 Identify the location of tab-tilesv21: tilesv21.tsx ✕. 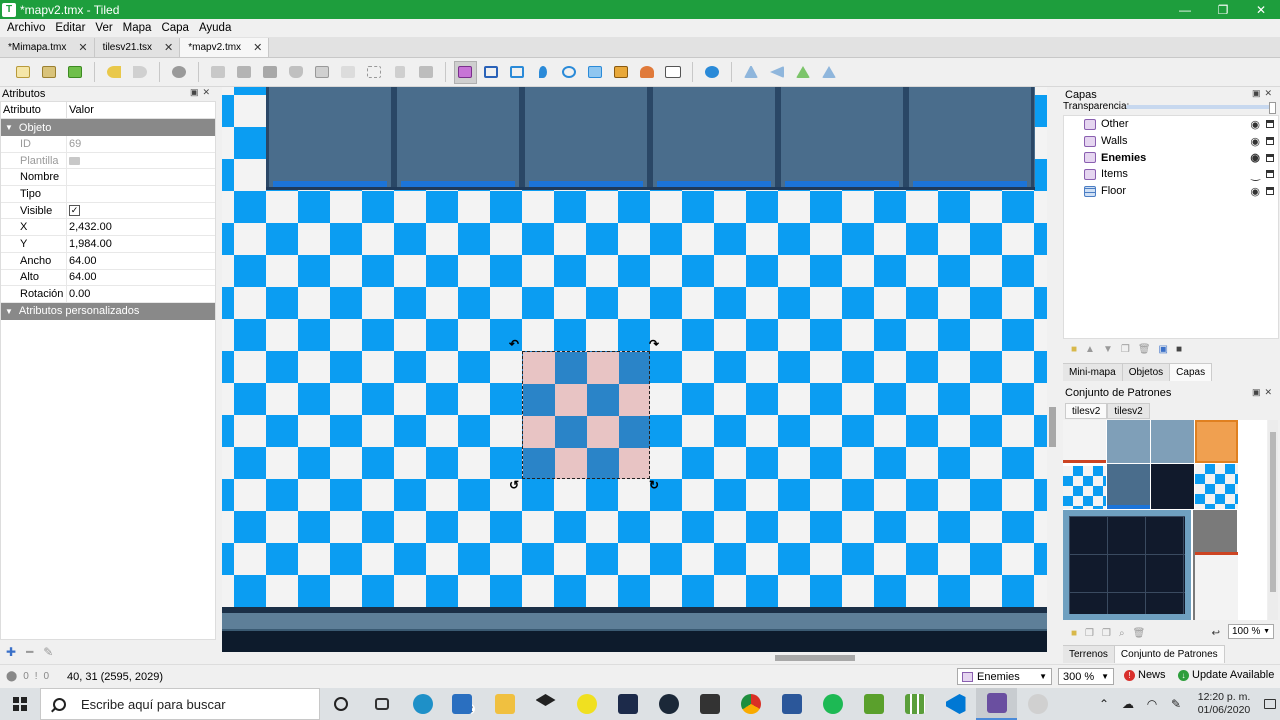
(137, 47).